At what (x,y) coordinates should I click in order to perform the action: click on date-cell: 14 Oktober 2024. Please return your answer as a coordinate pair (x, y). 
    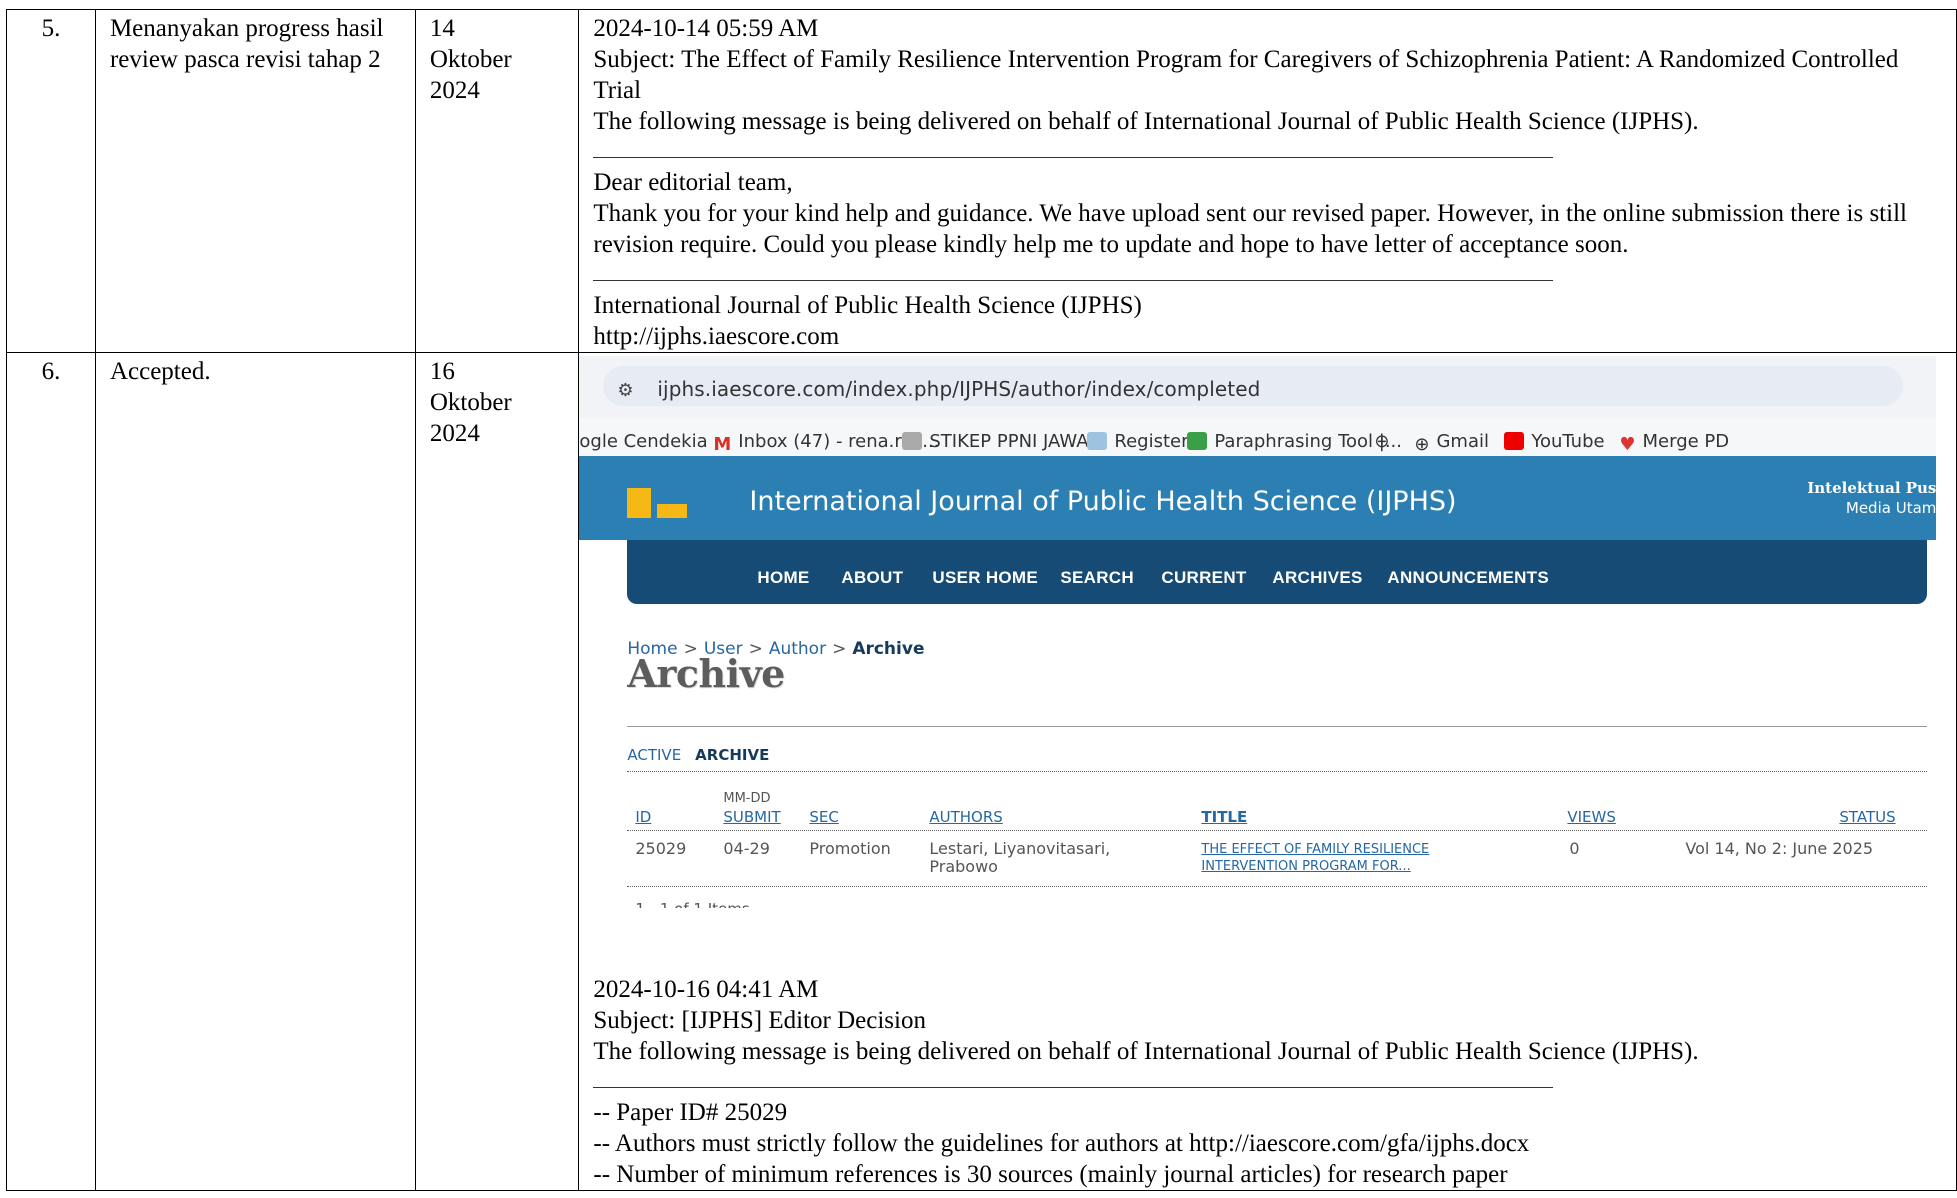
    Looking at the image, I should click on (497, 181).